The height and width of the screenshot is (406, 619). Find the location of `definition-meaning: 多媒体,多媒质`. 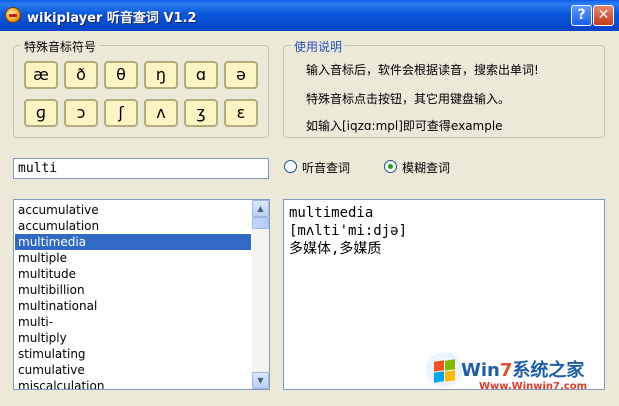

definition-meaning: 多媒体,多媒质 is located at coordinates (335, 249).